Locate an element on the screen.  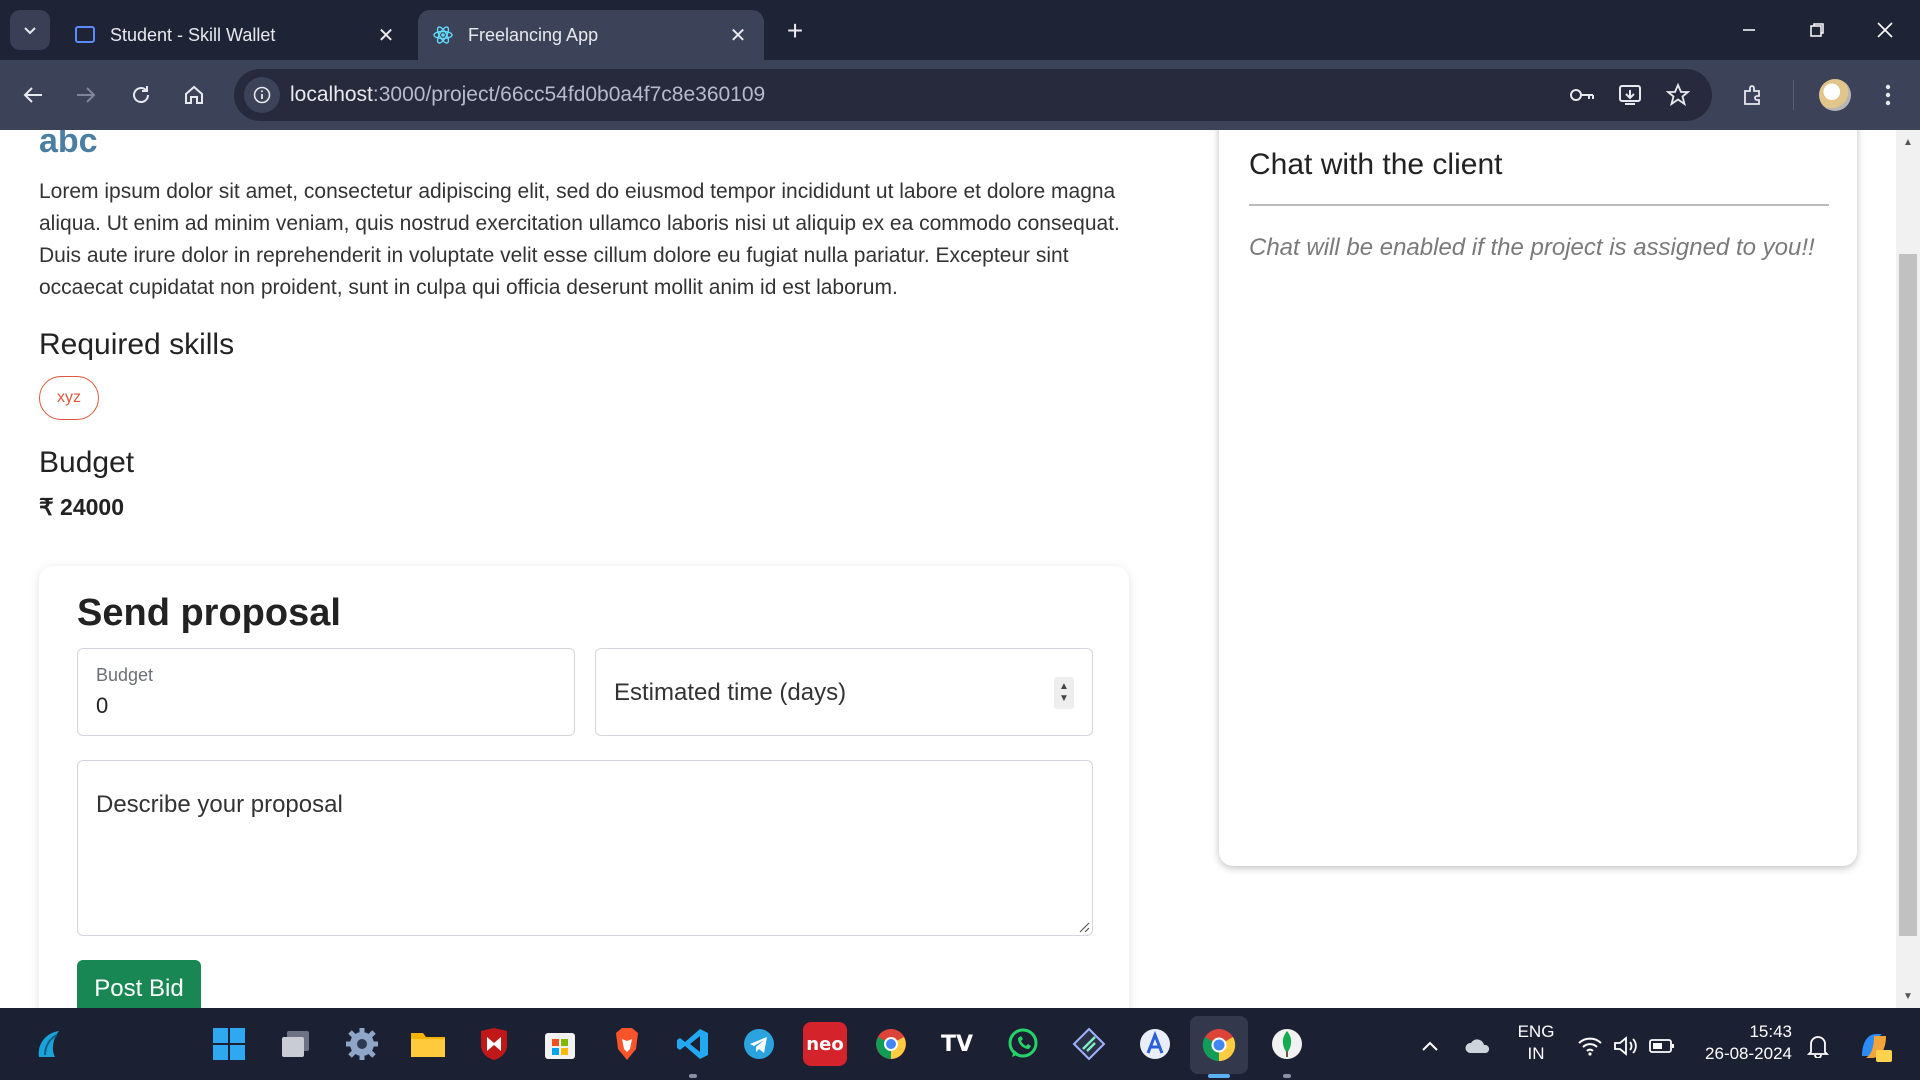
tab-search-button is located at coordinates (30, 30).